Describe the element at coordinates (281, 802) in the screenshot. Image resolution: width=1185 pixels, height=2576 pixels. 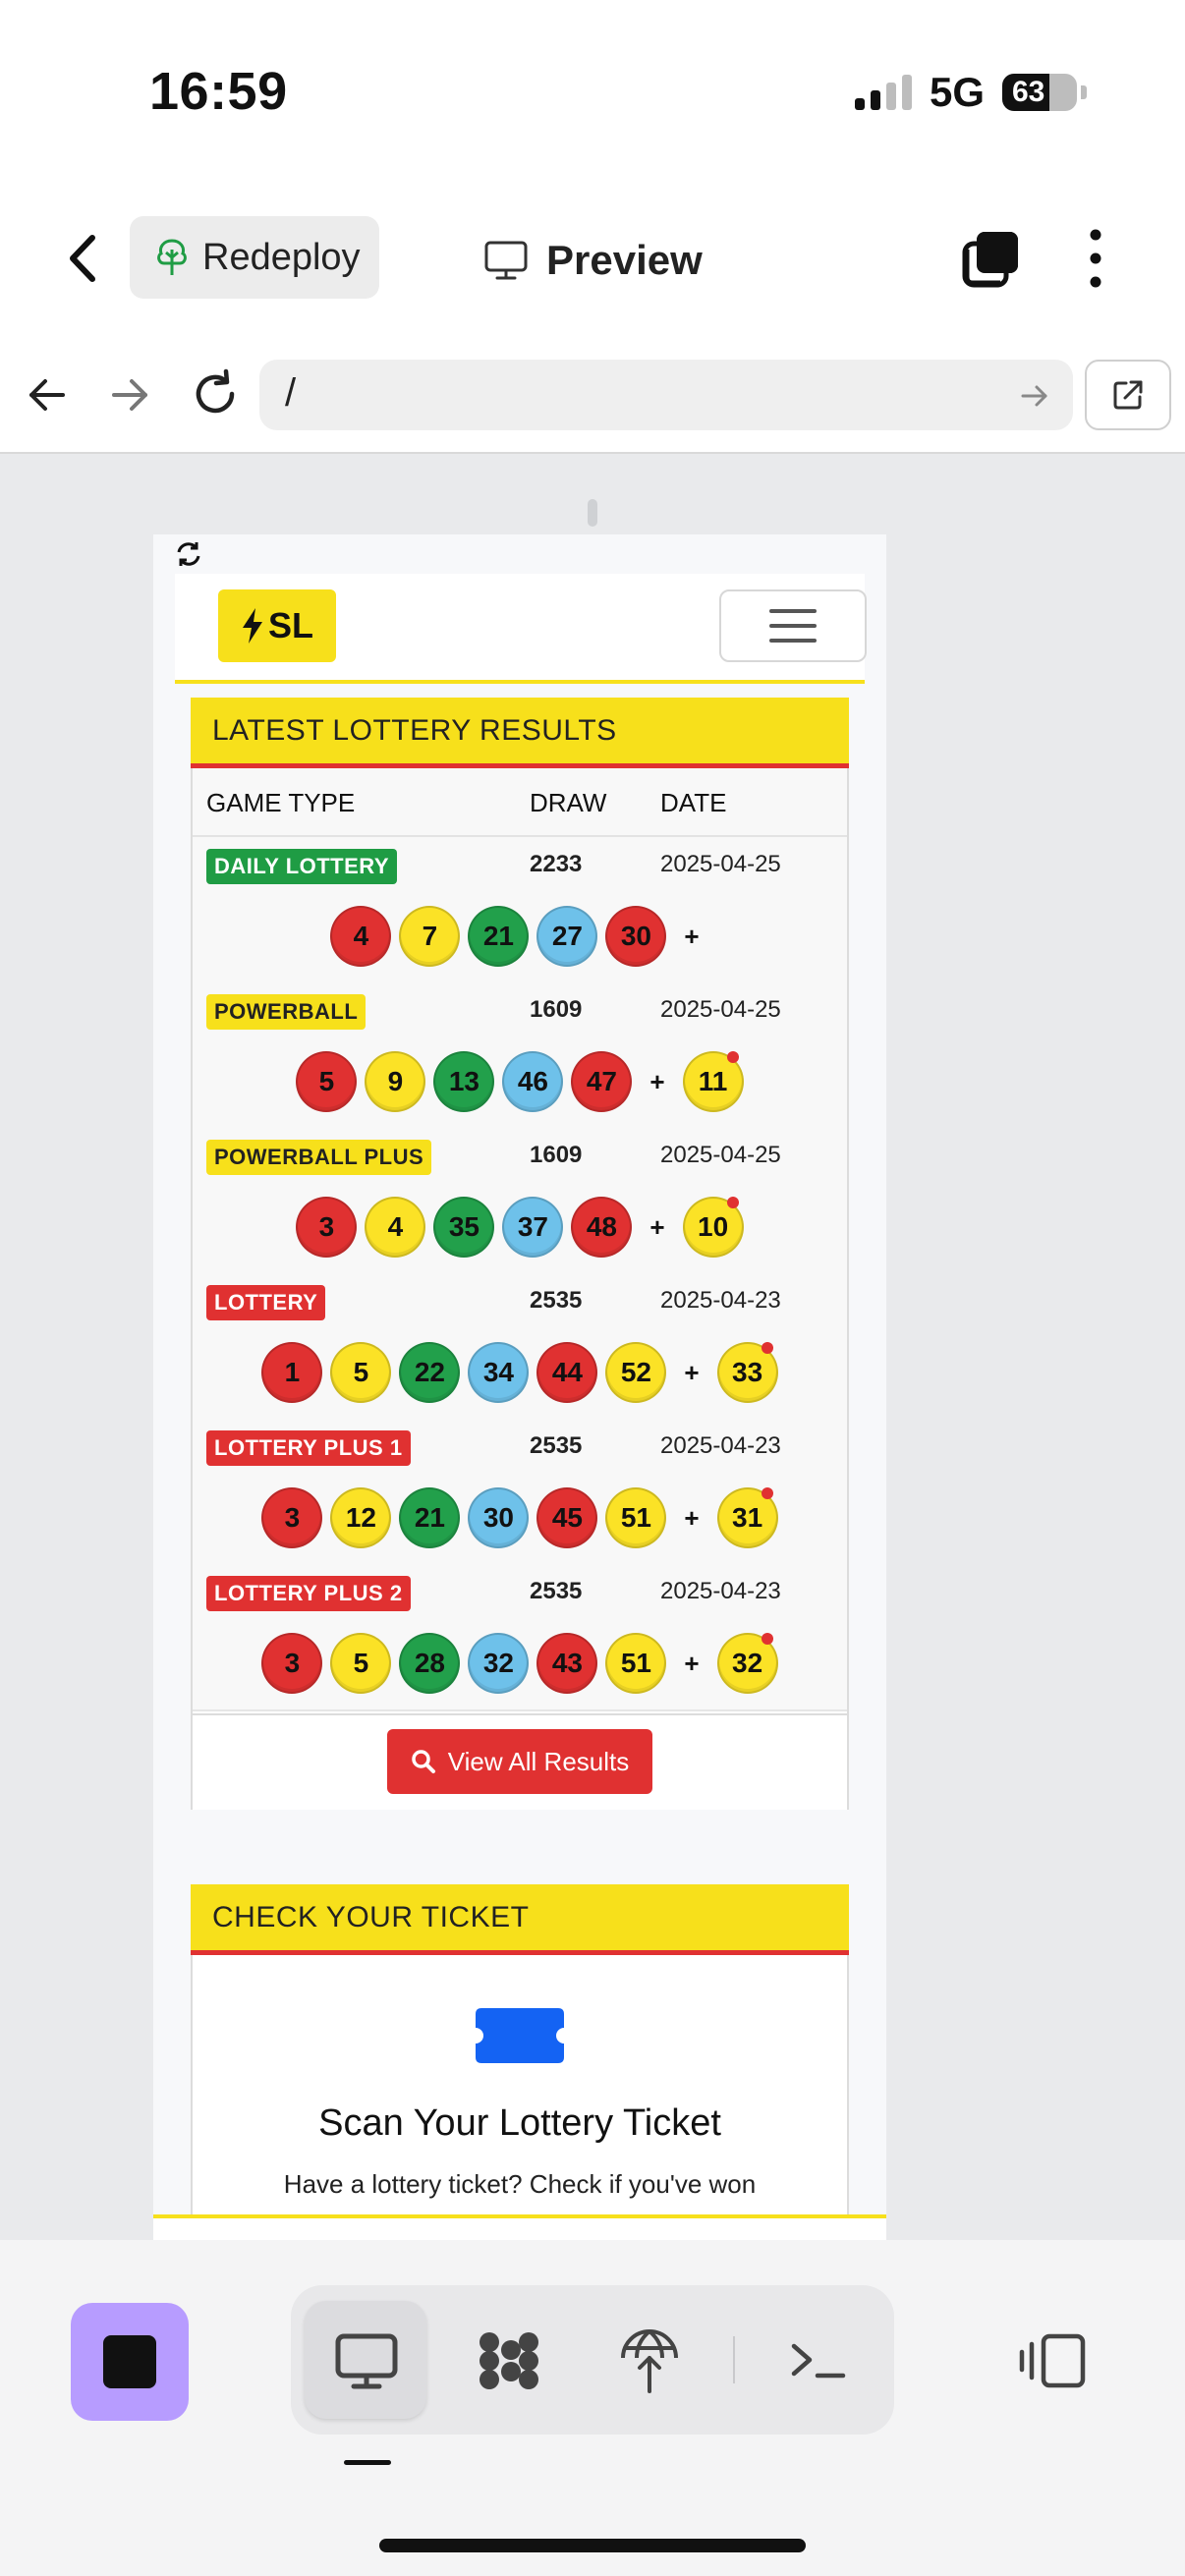
I see `column-game-type: GAME TYPE` at that location.